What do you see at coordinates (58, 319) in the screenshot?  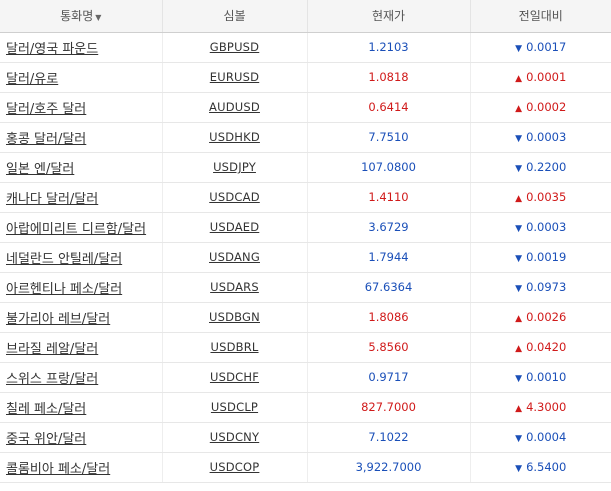 I see `currency-name-link: 불가리아 레브/달러` at bounding box center [58, 319].